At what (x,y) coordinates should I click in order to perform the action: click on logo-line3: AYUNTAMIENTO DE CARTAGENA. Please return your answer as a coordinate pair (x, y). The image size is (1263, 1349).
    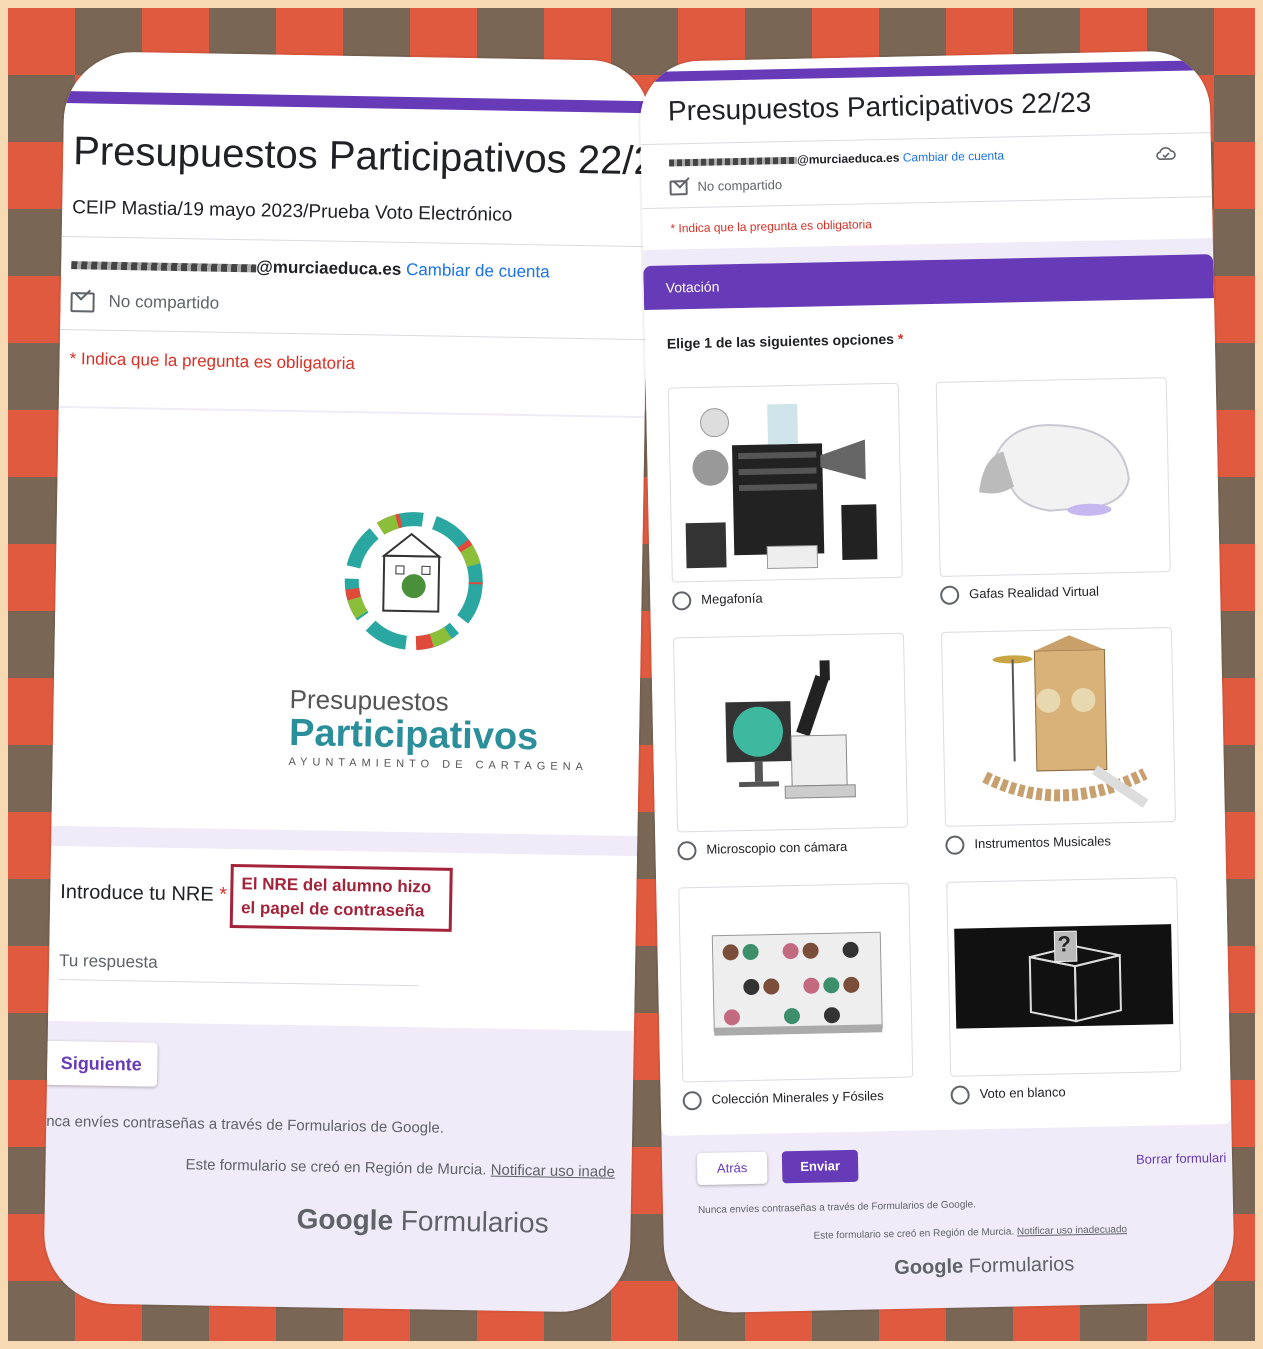
    Looking at the image, I should click on (438, 764).